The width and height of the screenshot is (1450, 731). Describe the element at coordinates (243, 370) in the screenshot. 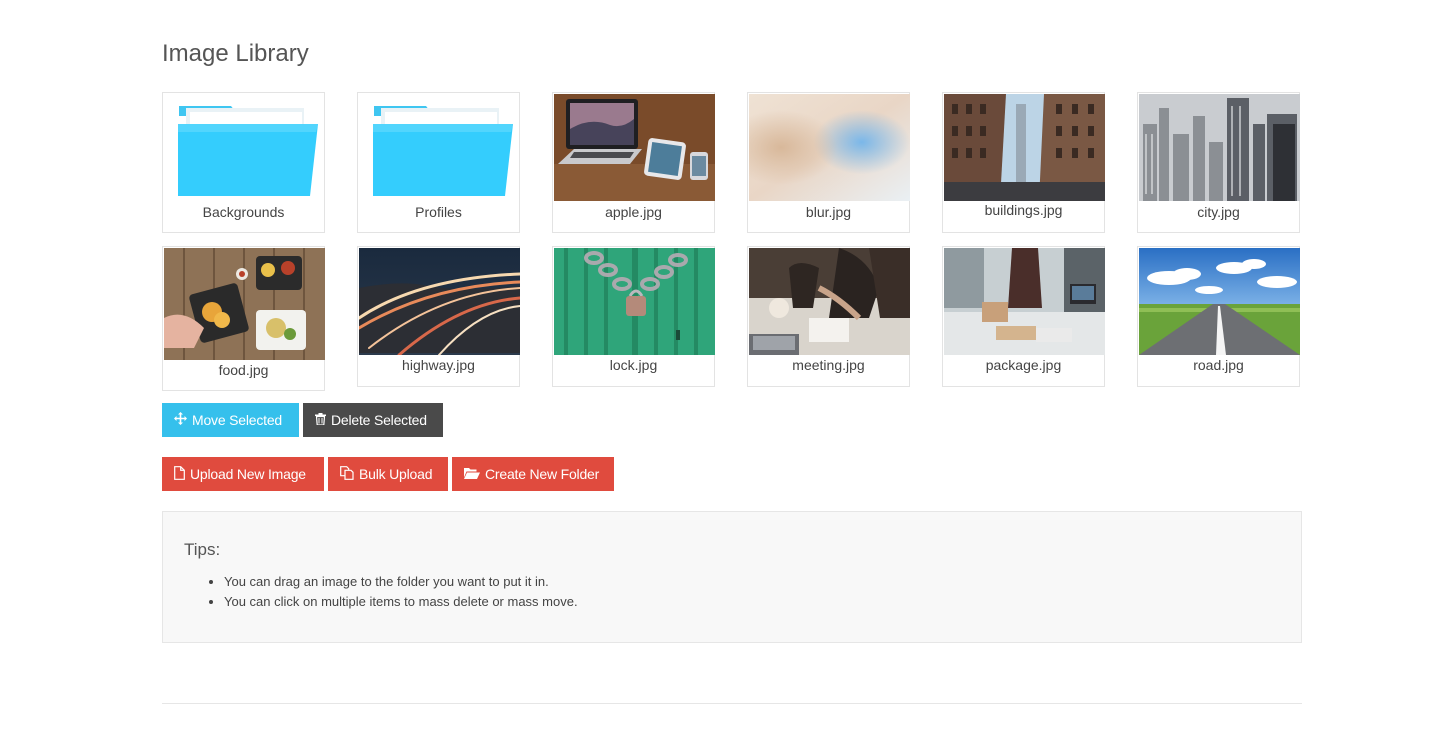

I see `item-caption: food.jpg` at that location.